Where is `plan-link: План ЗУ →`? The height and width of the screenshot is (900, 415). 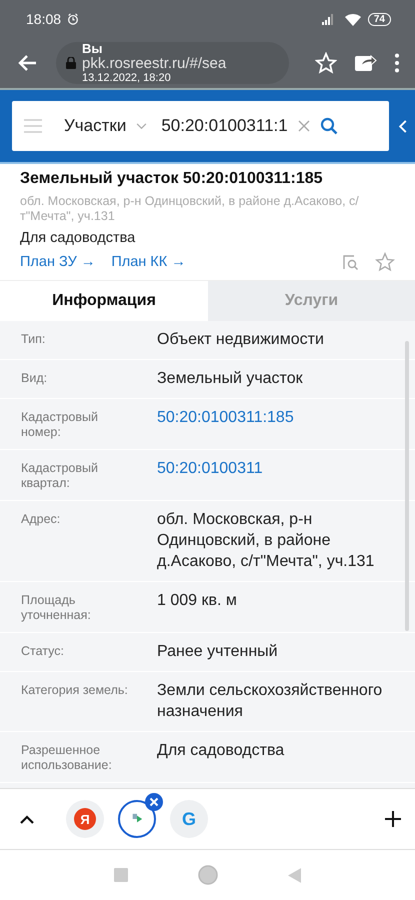
plan-link: План ЗУ → is located at coordinates (58, 262).